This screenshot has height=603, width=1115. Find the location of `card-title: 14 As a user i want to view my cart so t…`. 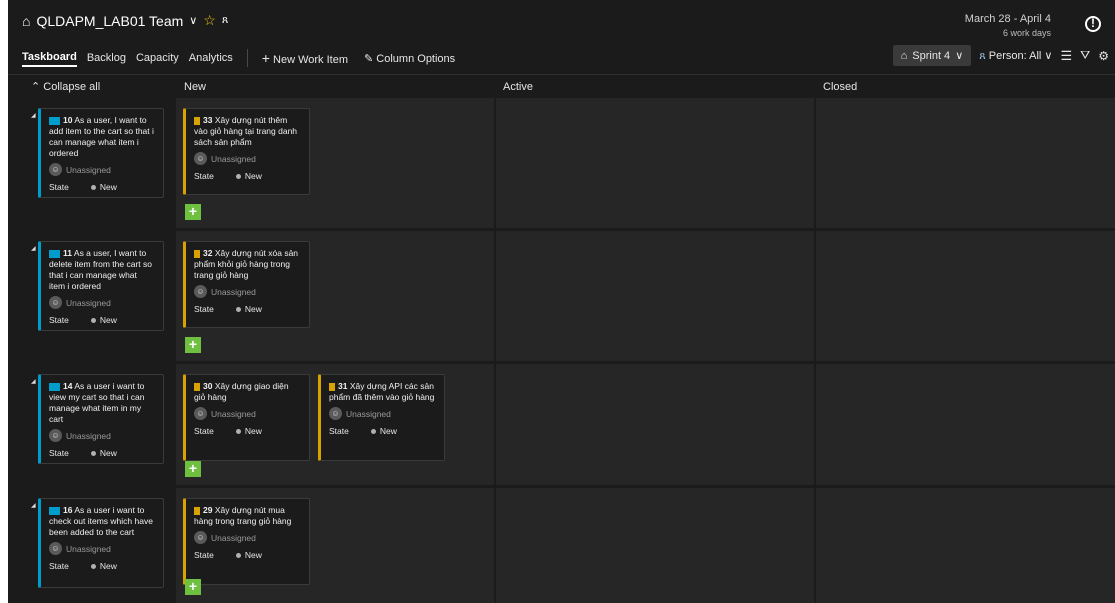

card-title: 14 As a user i want to view my cart so t… is located at coordinates (102, 400).